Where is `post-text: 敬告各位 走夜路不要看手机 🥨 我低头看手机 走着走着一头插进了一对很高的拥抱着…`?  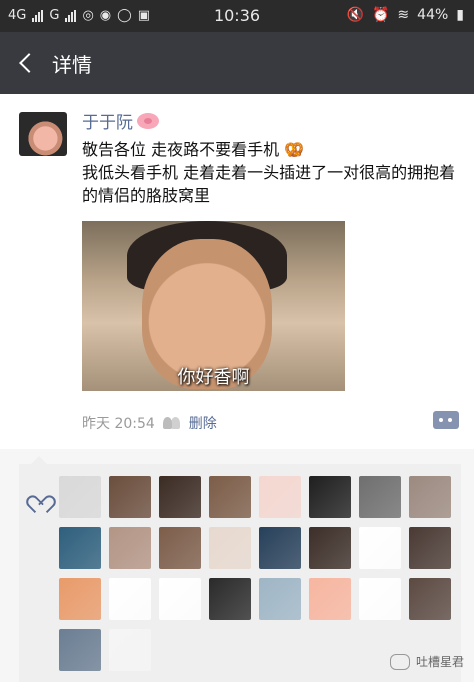 post-text: 敬告各位 走夜路不要看手机 🥨 我低头看手机 走着走着一头插进了一对很高的拥抱着… is located at coordinates (272, 172).